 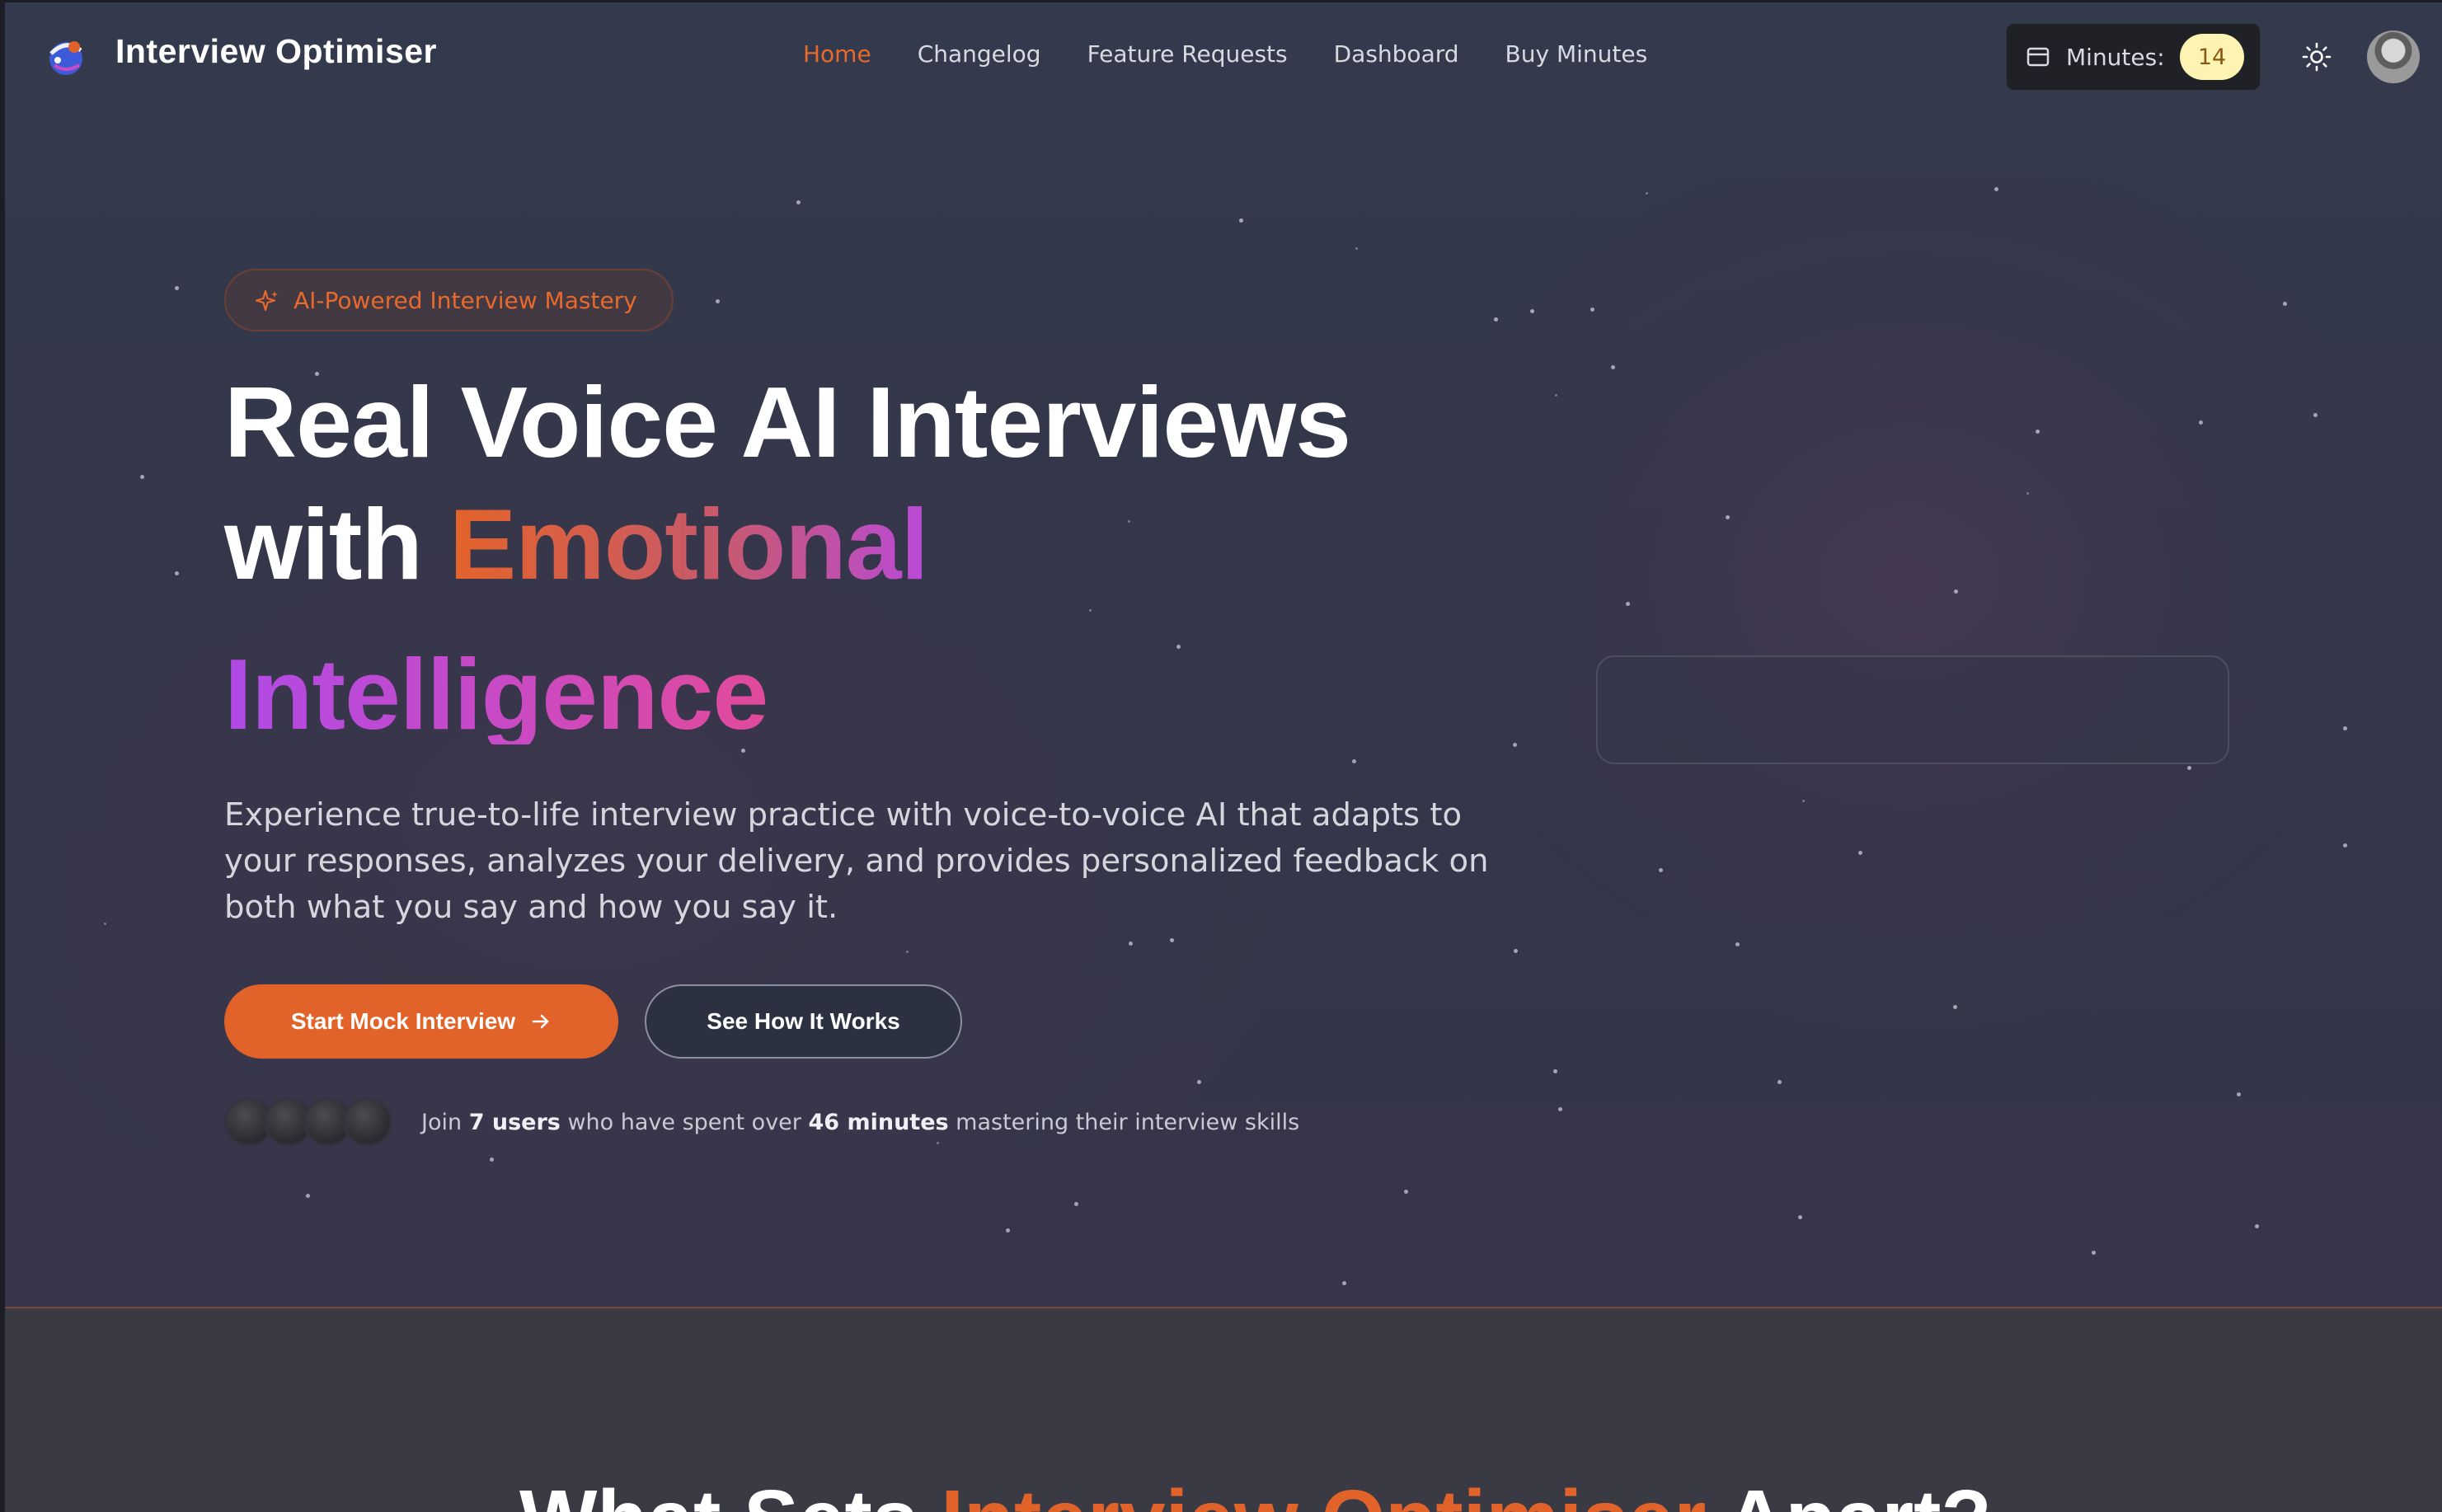 I want to click on nav-link-dashboard: Dashboard, so click(x=1396, y=54).